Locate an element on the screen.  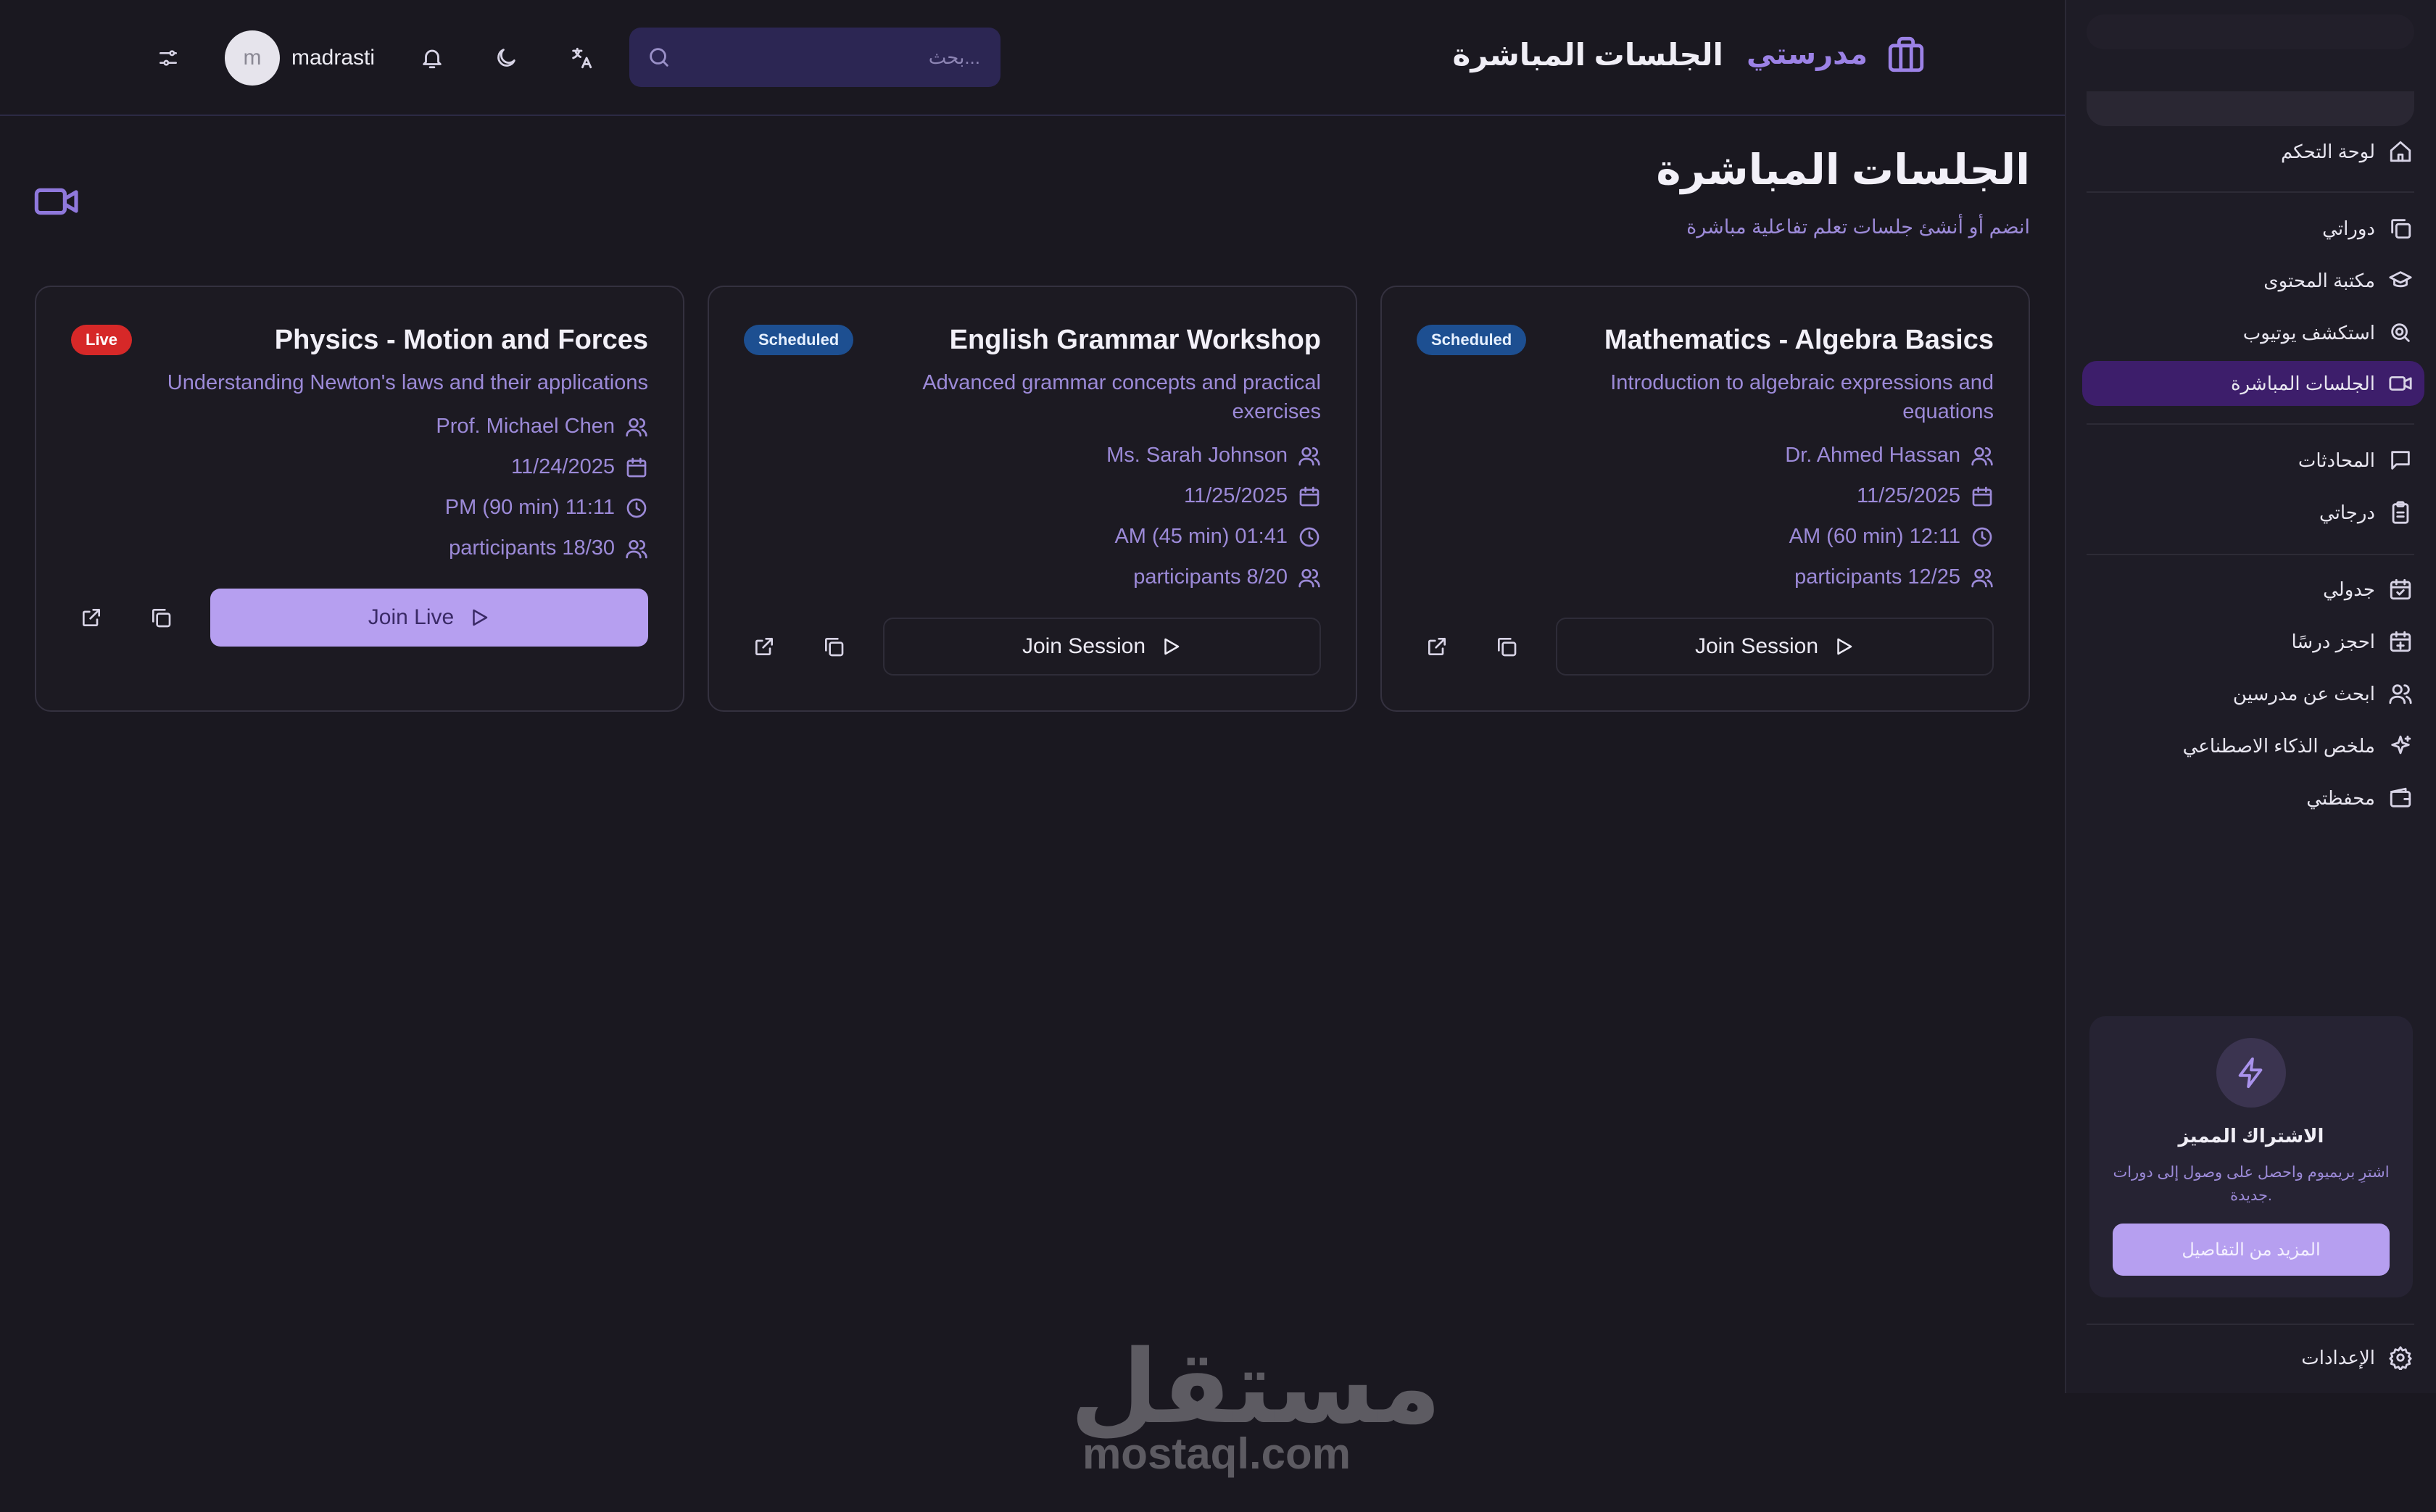
sidebar-item-label: استكشف يوتيوب is located at coordinates (2308, 332).